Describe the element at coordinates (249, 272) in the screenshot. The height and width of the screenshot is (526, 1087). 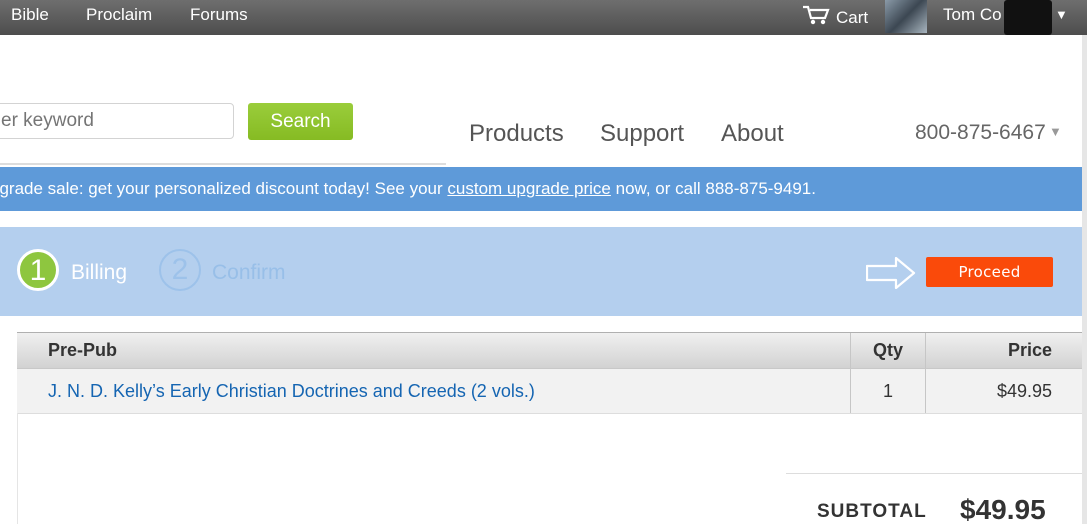
I see `step-confirm-label: Confirm` at that location.